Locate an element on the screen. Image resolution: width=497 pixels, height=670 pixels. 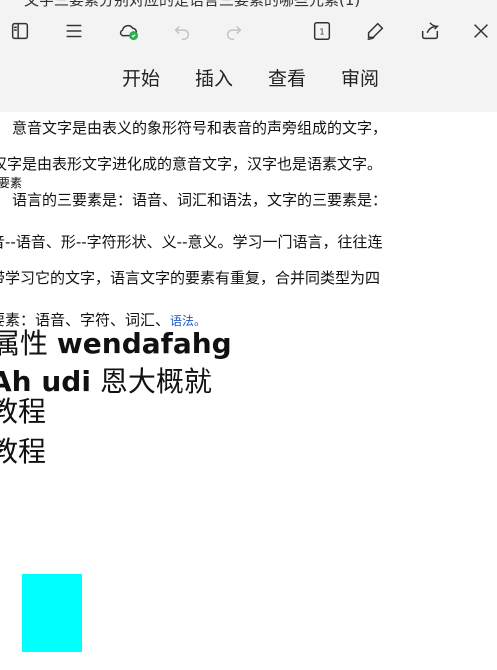
outline-icon is located at coordinates (20, 31).